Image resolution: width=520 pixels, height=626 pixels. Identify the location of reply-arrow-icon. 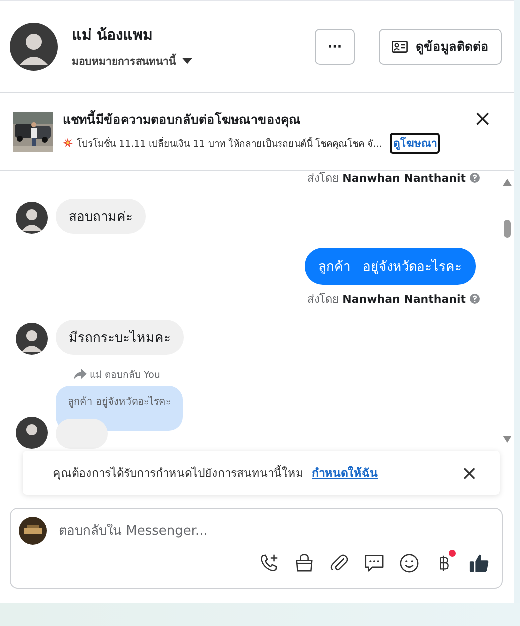
(80, 374).